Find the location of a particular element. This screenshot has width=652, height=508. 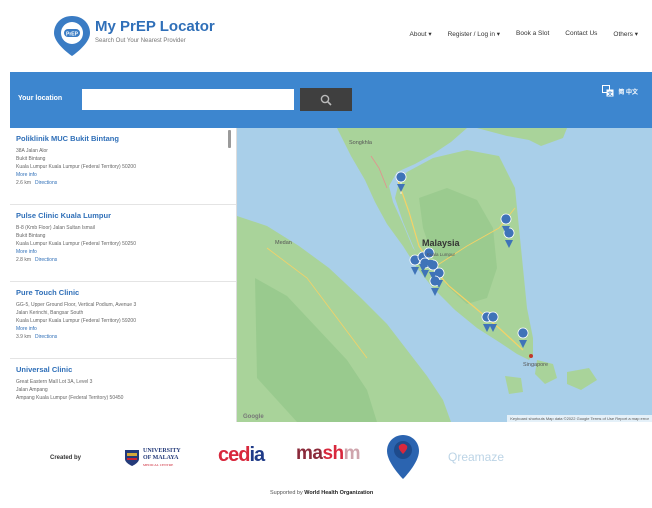

clinic-name: Universal Clinic is located at coordinates (121, 369).